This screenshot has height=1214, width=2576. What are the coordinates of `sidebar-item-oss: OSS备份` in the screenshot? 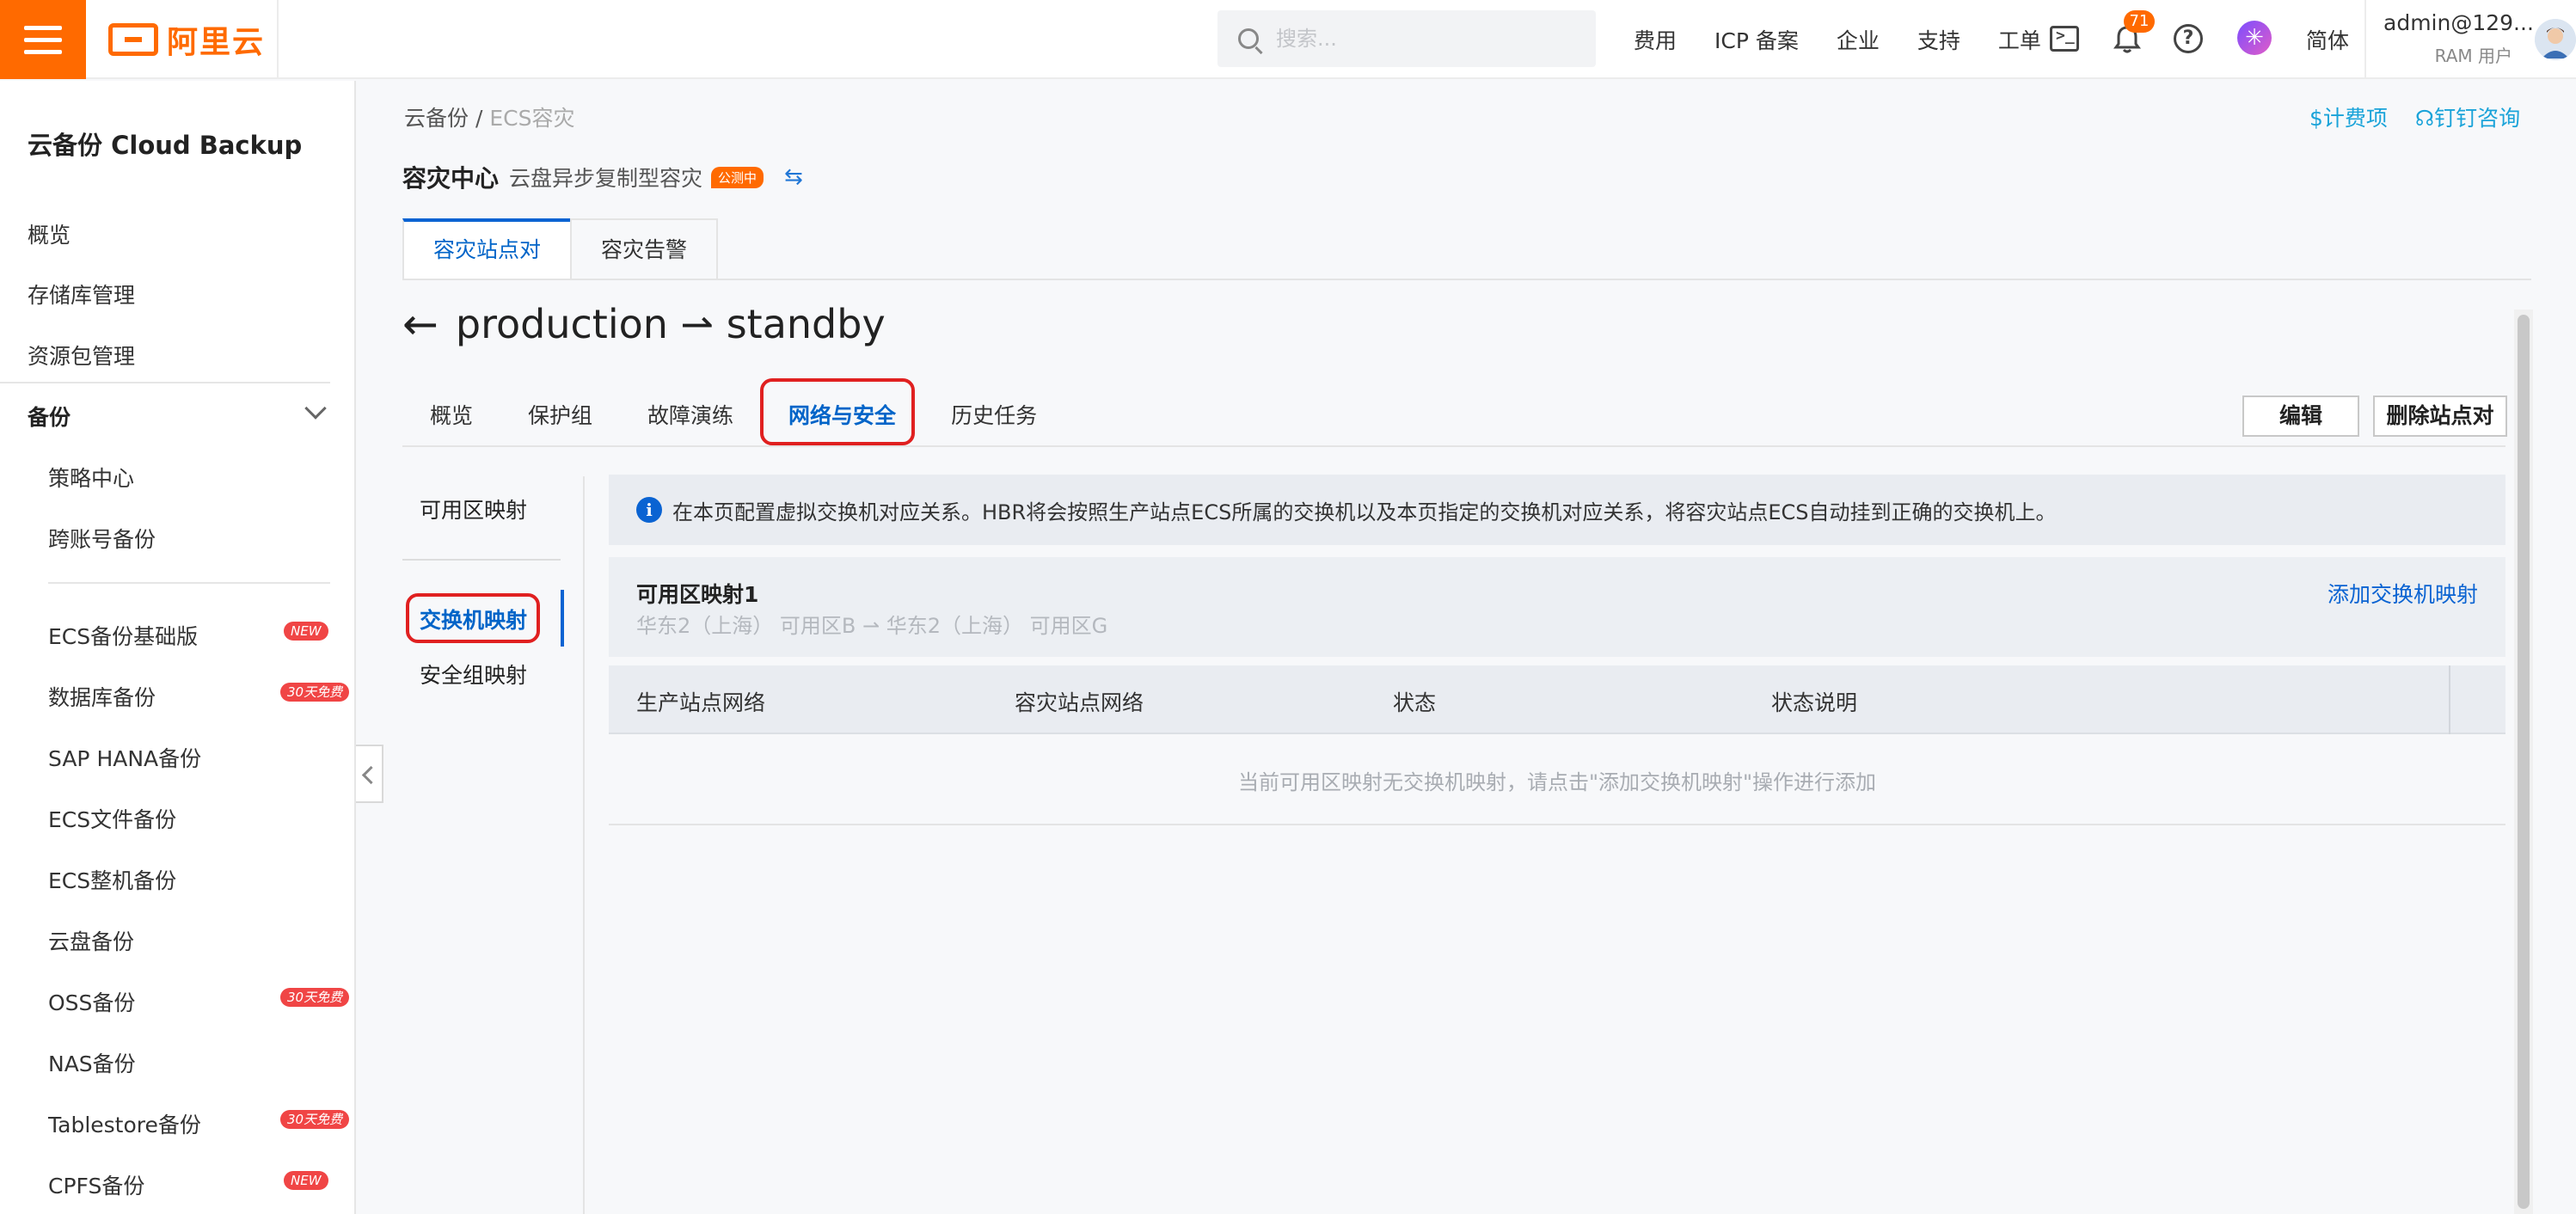 It's located at (92, 1002).